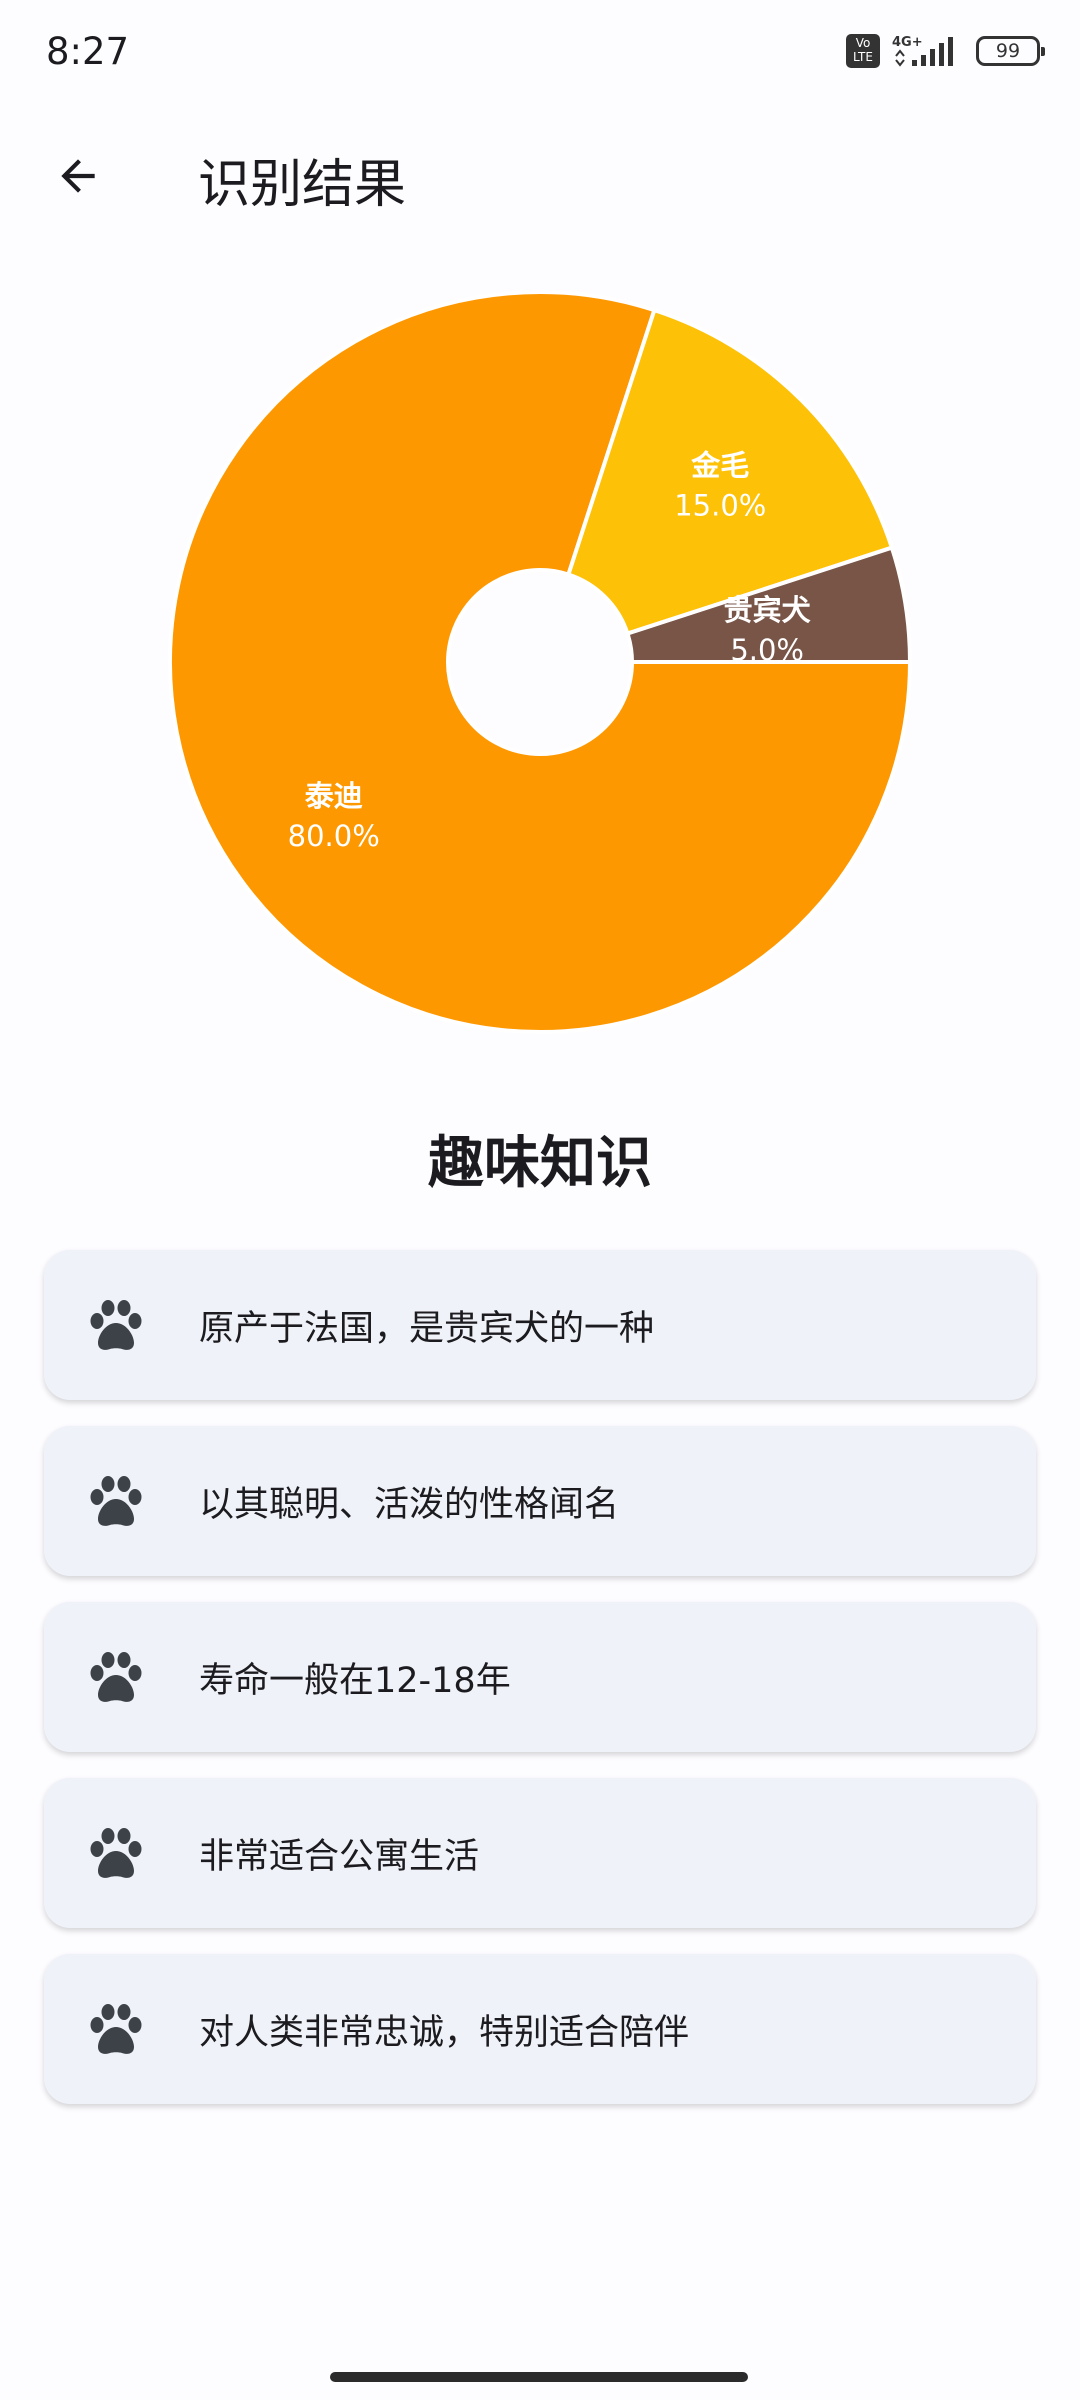 The width and height of the screenshot is (1080, 2400). I want to click on fun-facts-title: 趣味知识, so click(540, 1163).